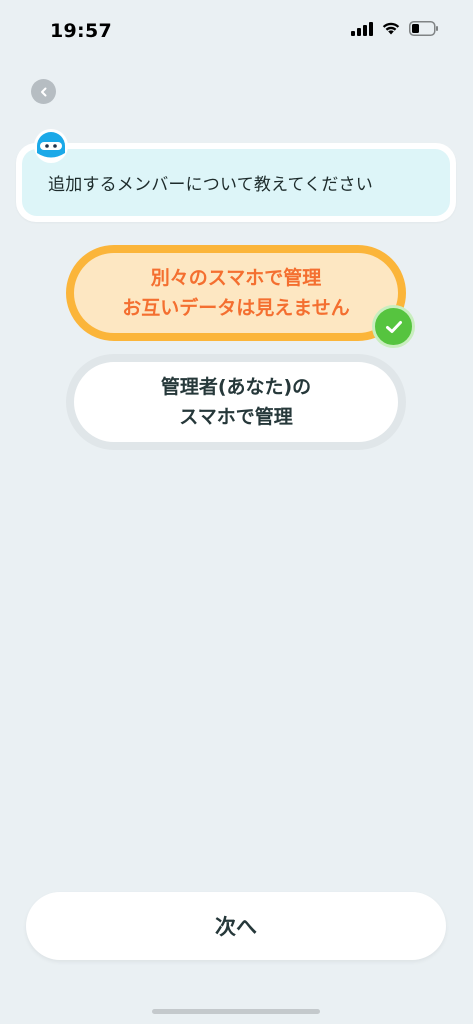  I want to click on prompt-text: 追加するメンバーについて教えてください, so click(236, 182).